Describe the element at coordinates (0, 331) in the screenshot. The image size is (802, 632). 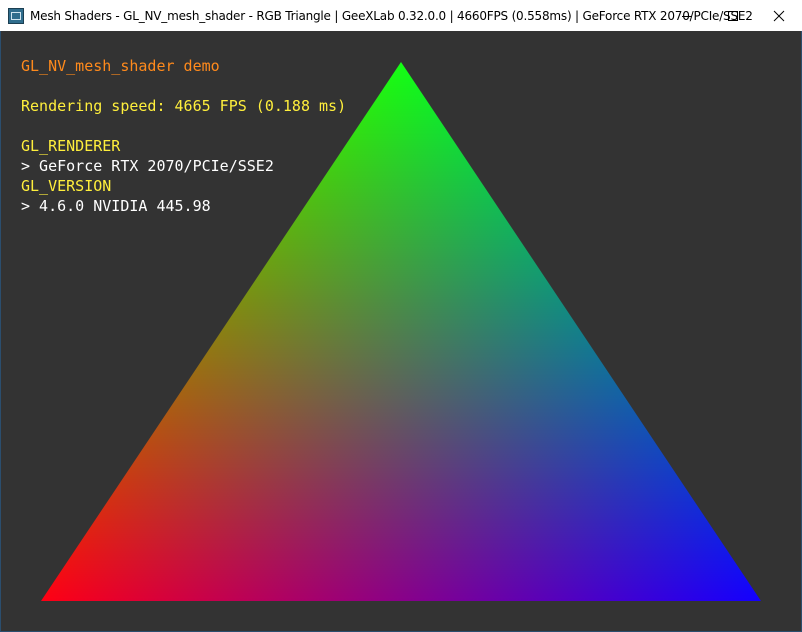
I see `window-border-left` at that location.